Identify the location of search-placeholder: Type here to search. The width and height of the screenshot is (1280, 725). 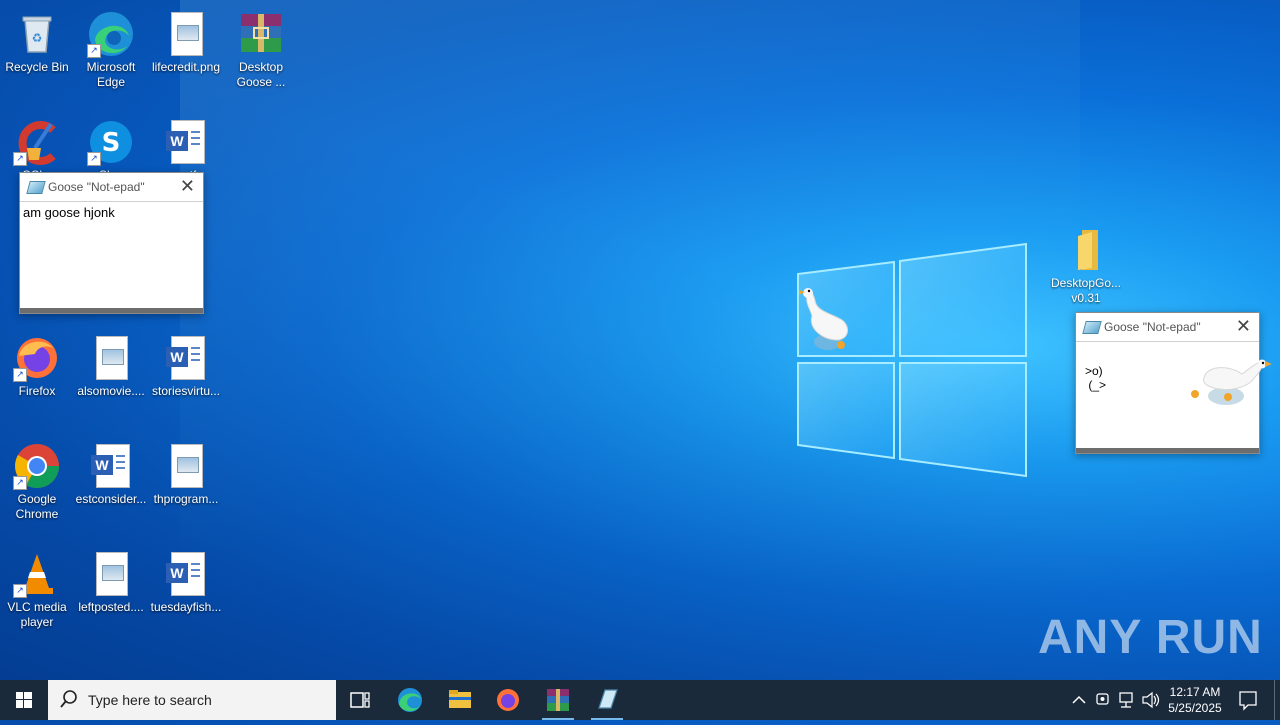
(150, 700).